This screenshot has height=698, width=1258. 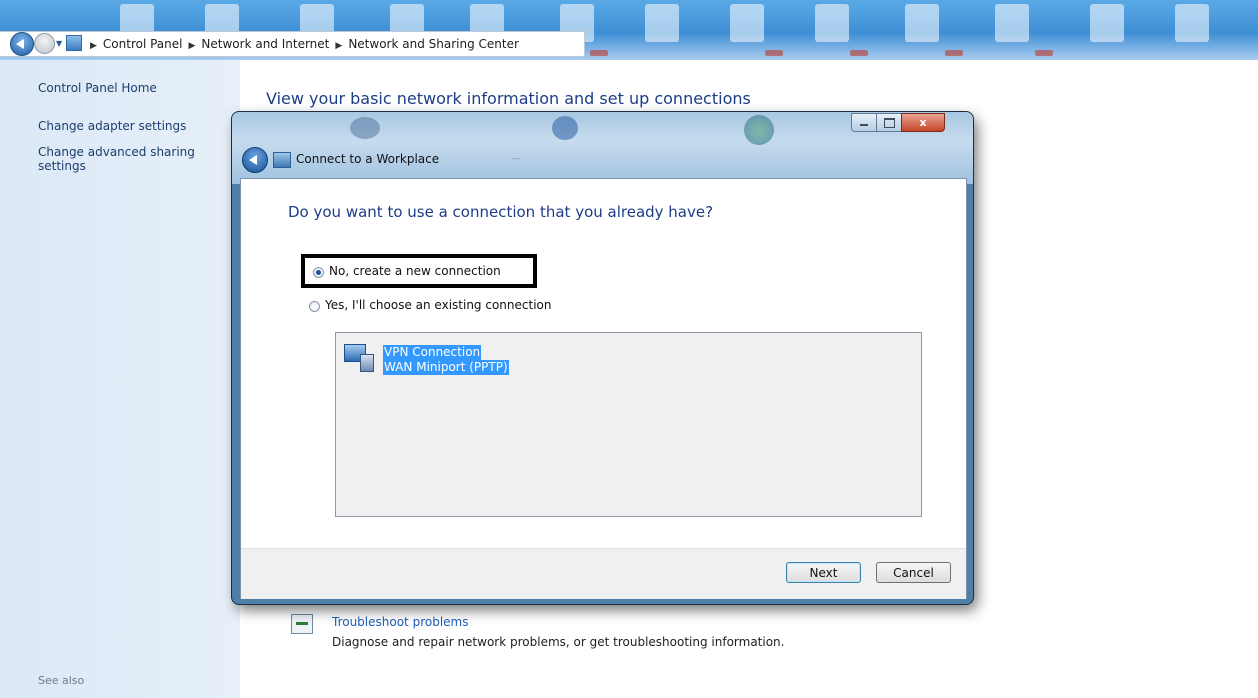 I want to click on change-adapter-settings-link: Change adapter settings, so click(x=112, y=126).